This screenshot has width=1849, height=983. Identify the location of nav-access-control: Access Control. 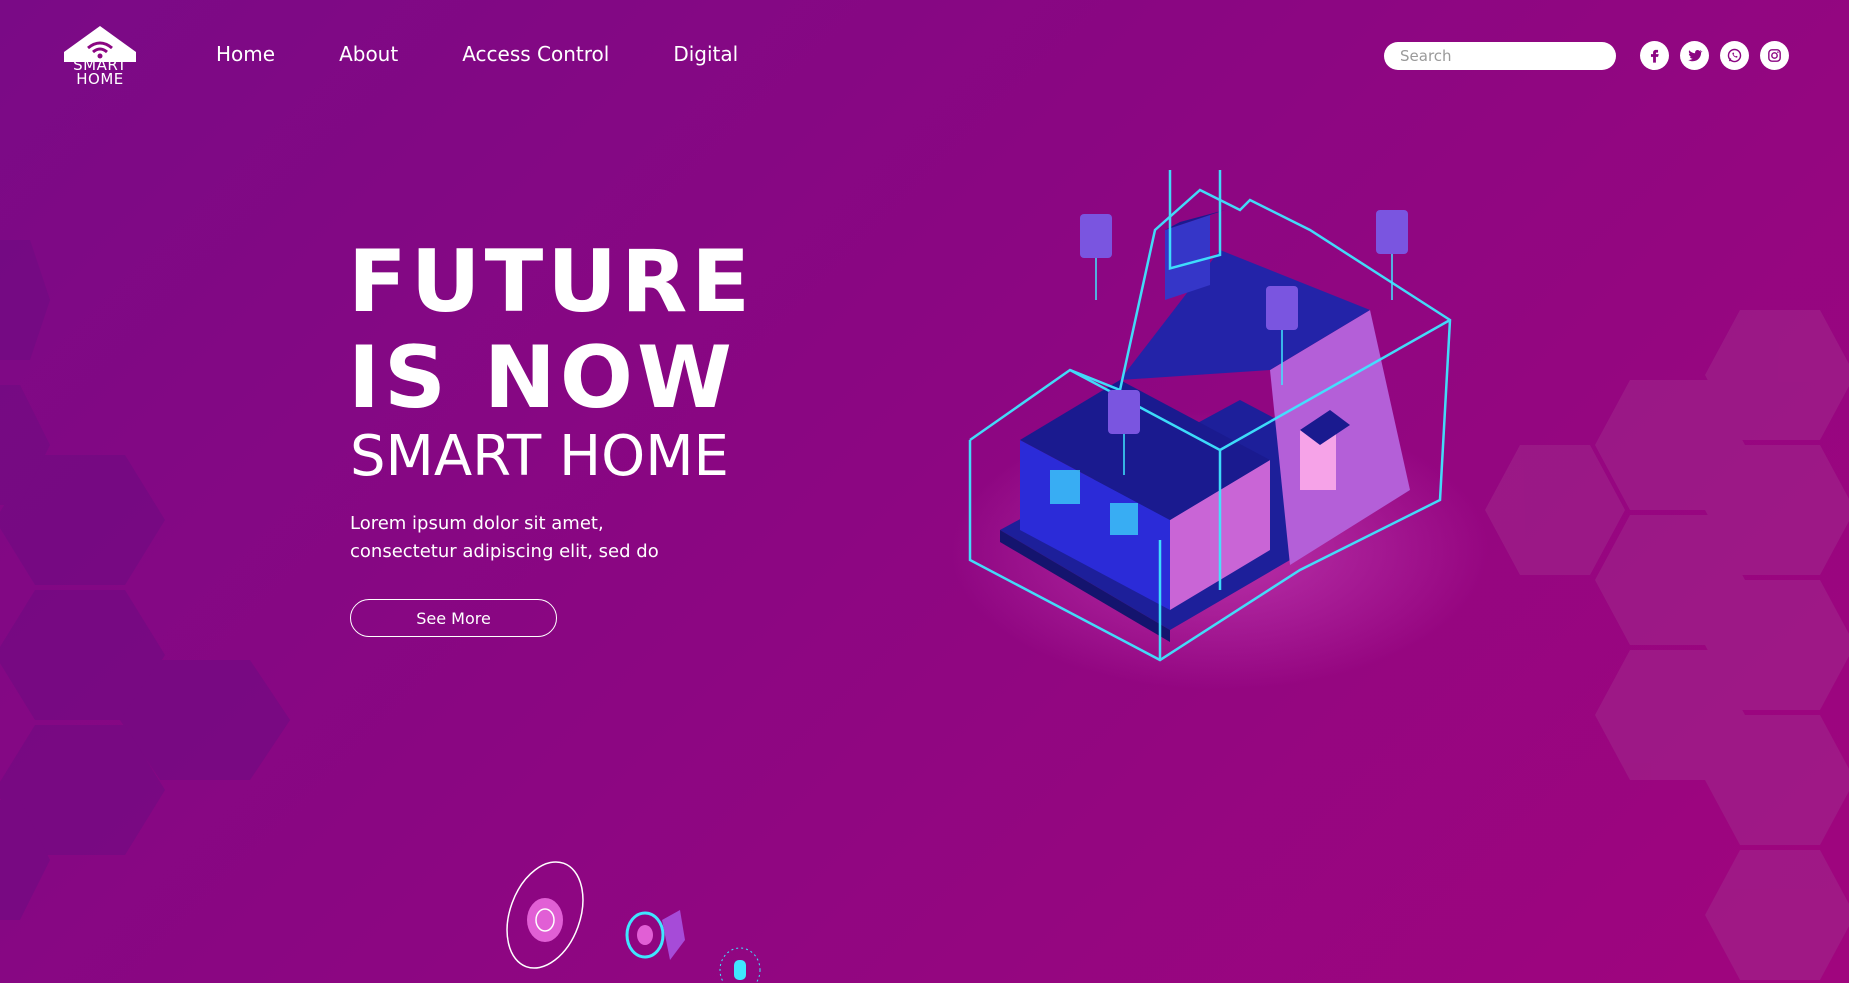
(535, 54).